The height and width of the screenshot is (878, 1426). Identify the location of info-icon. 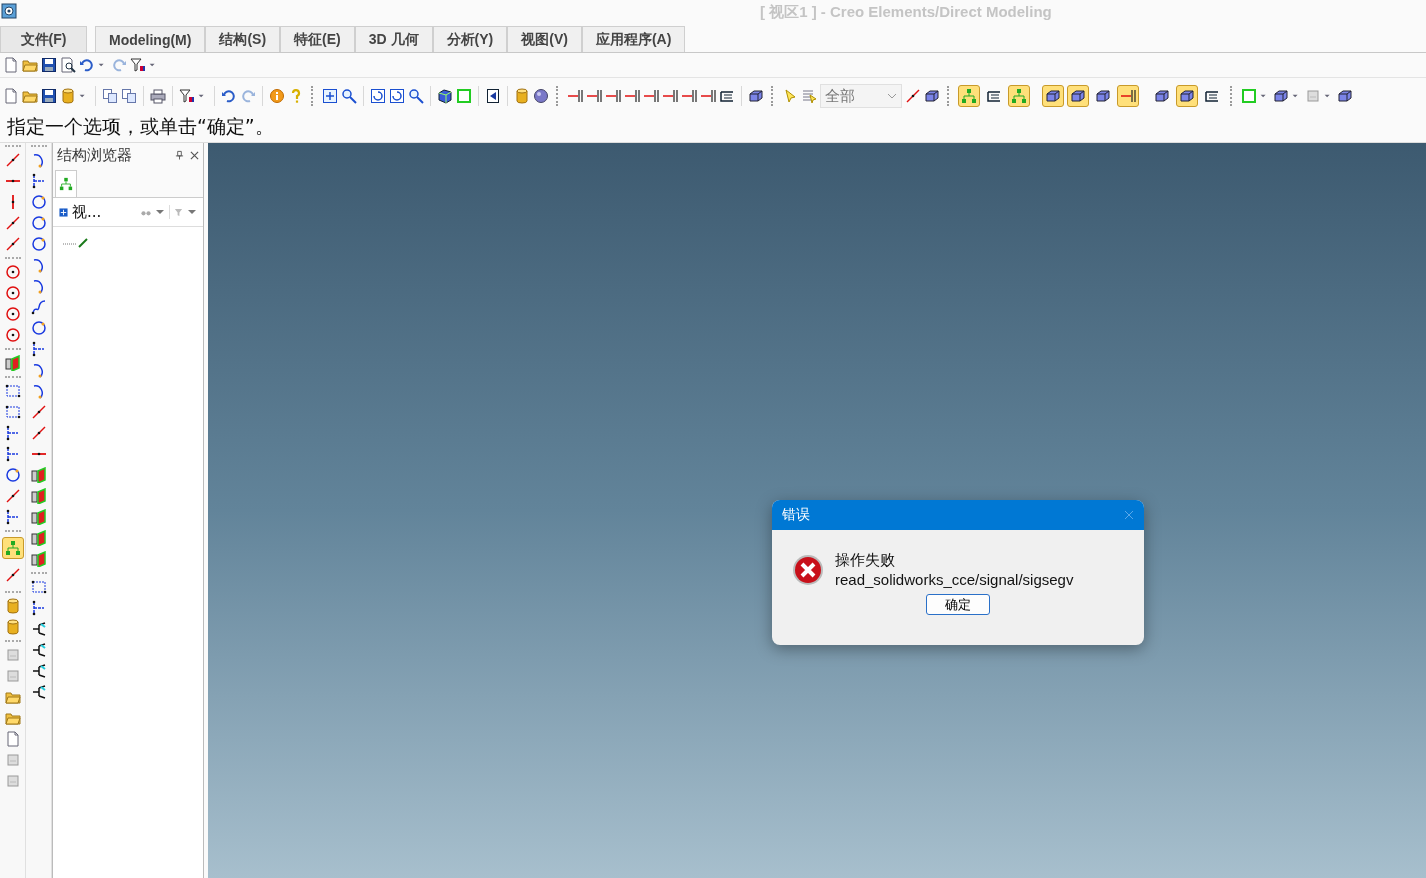
(277, 96).